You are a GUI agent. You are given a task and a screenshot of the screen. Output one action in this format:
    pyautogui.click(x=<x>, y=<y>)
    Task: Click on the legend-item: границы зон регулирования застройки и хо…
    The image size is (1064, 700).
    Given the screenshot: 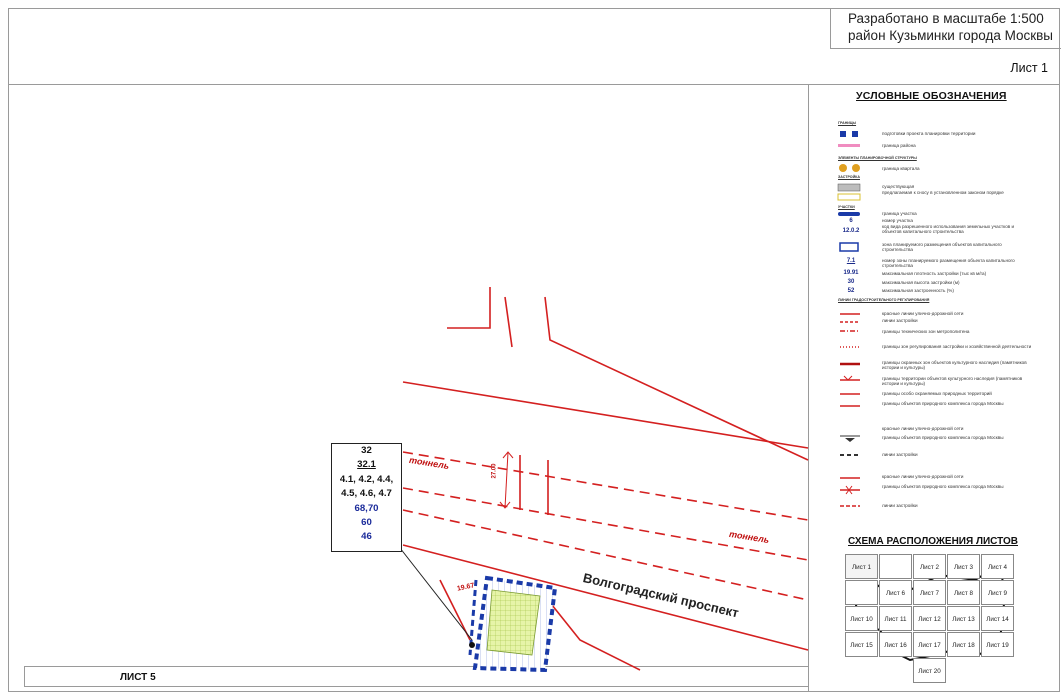 What is the action you would take?
    pyautogui.click(x=957, y=346)
    